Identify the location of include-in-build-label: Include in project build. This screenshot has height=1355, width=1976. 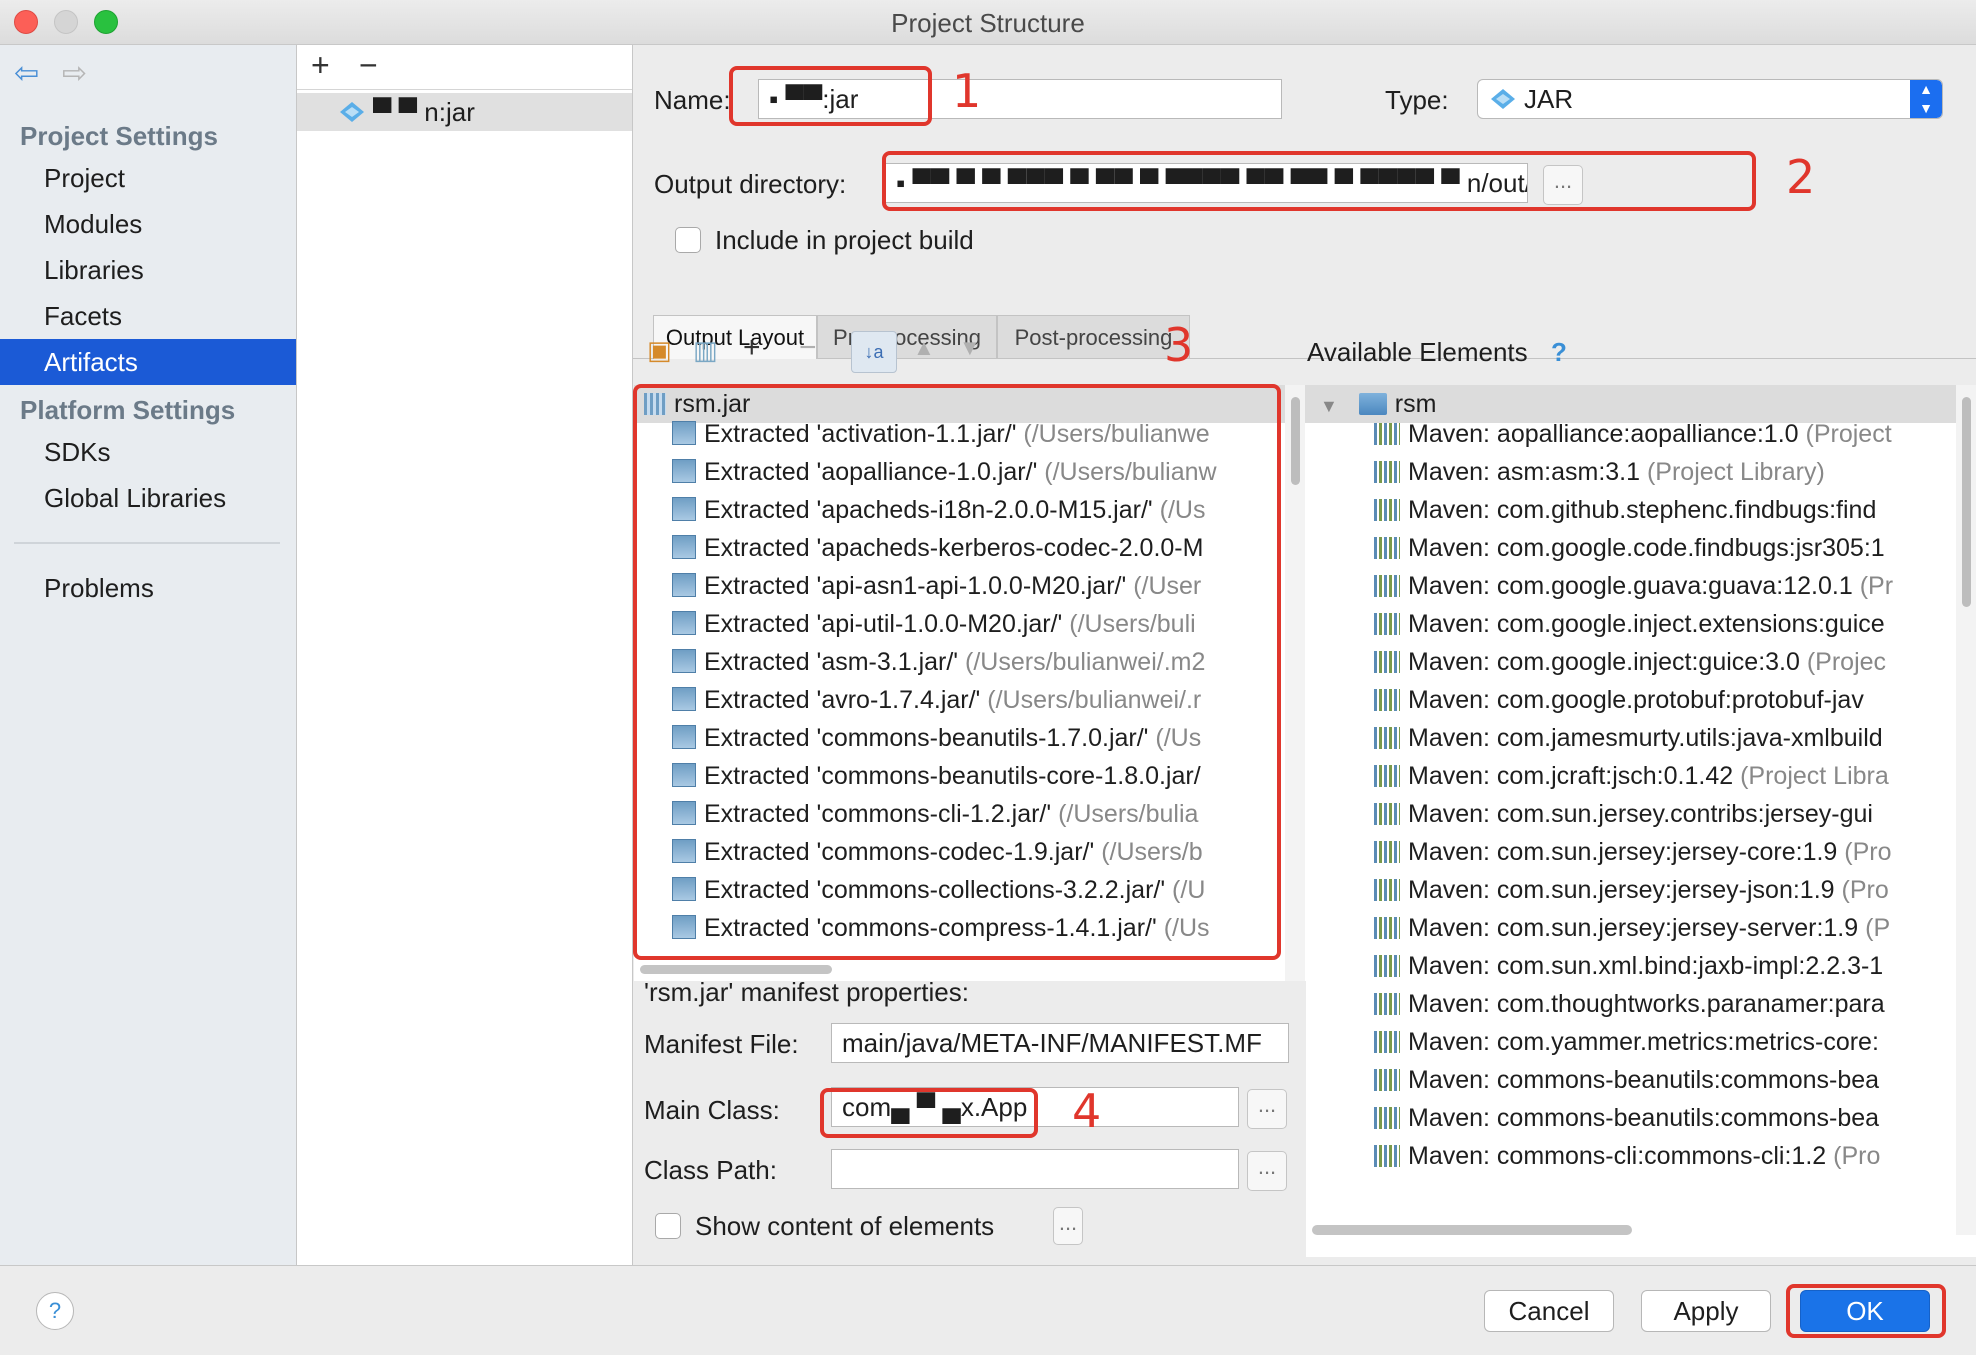
(844, 240).